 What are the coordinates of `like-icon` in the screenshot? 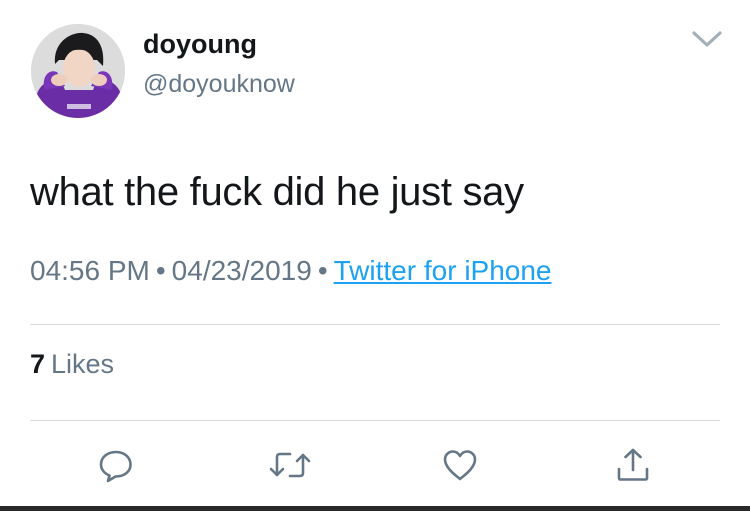 It's located at (460, 465).